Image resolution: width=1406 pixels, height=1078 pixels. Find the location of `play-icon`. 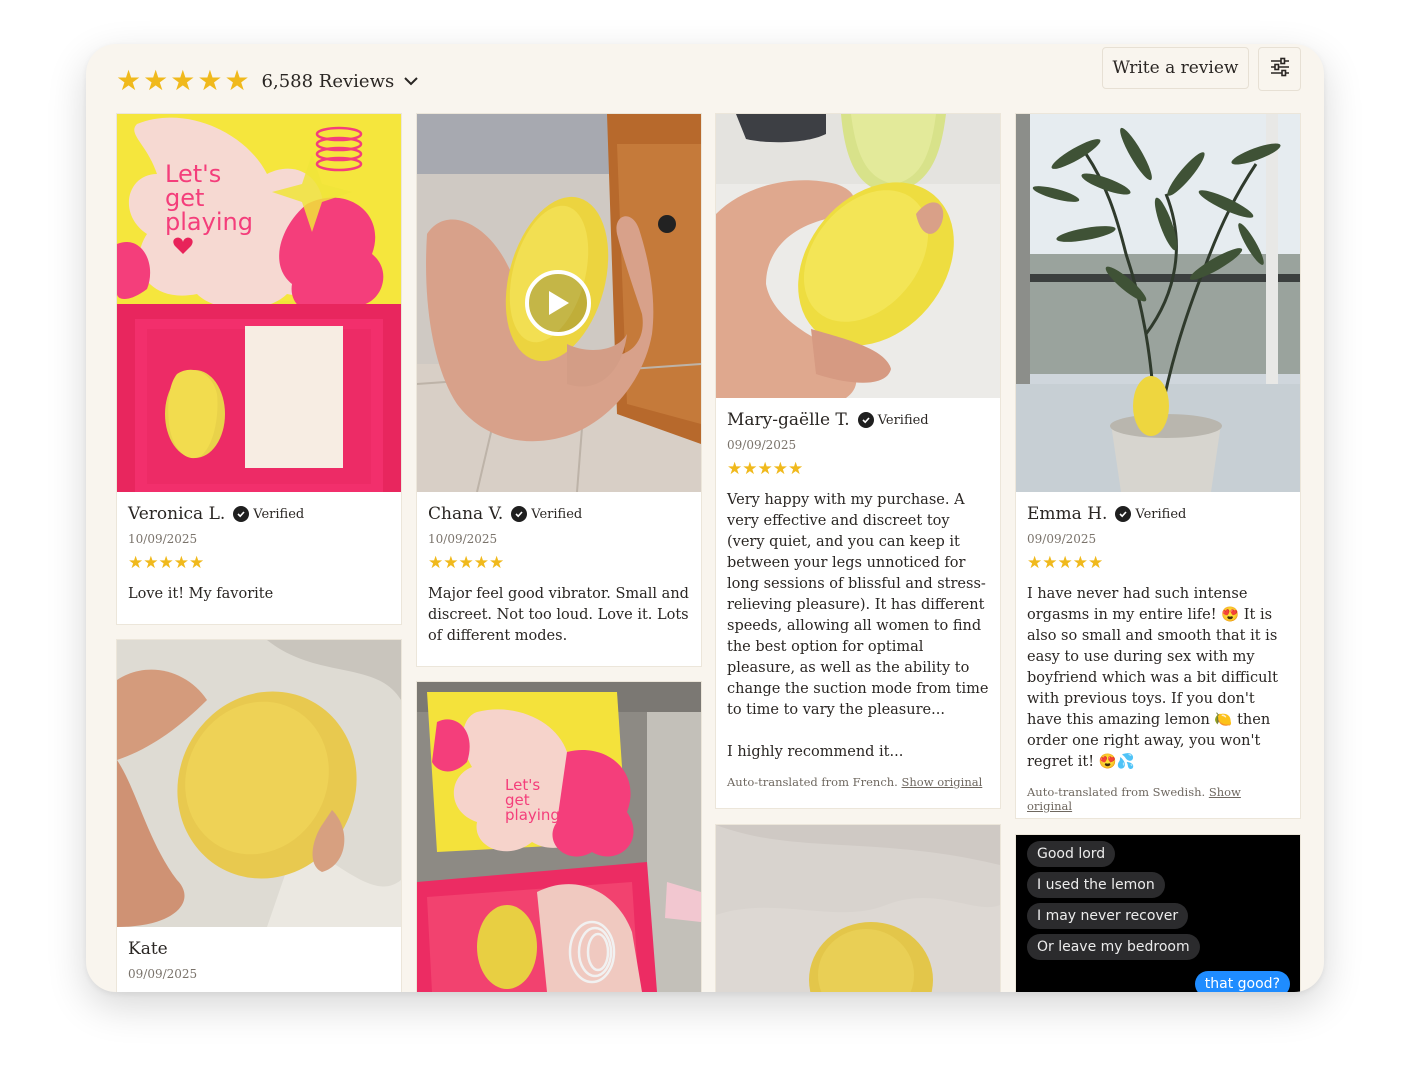

play-icon is located at coordinates (558, 303).